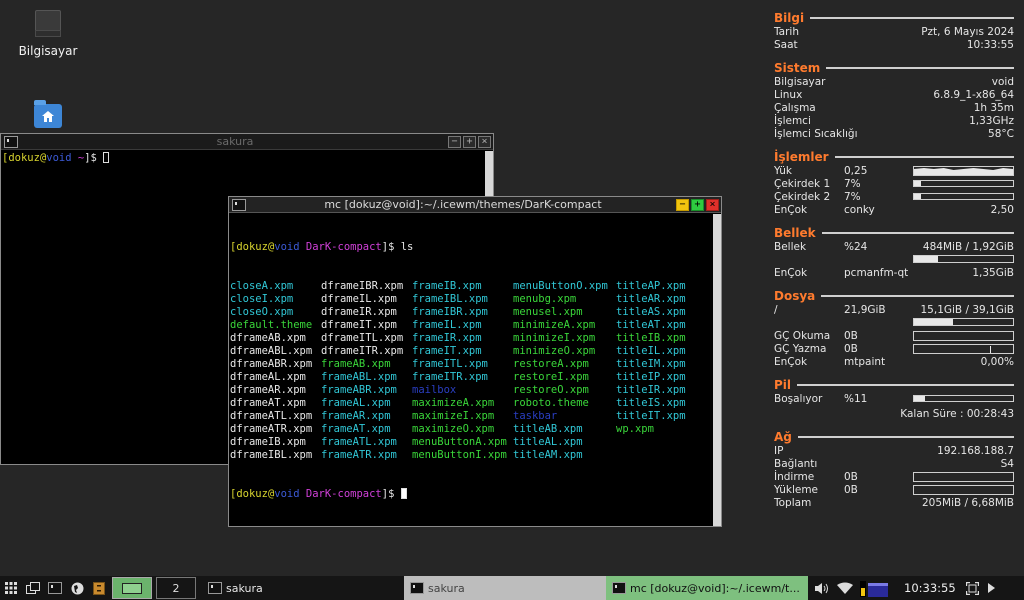 The width and height of the screenshot is (1024, 600). I want to click on okuma-value: 0B, so click(851, 335).